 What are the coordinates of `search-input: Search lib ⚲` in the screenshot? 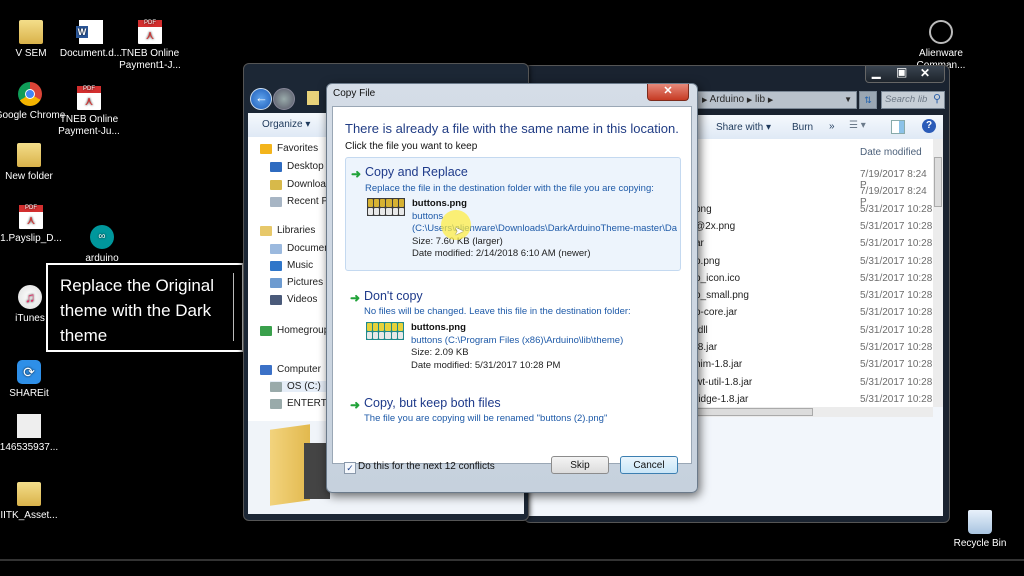 It's located at (913, 100).